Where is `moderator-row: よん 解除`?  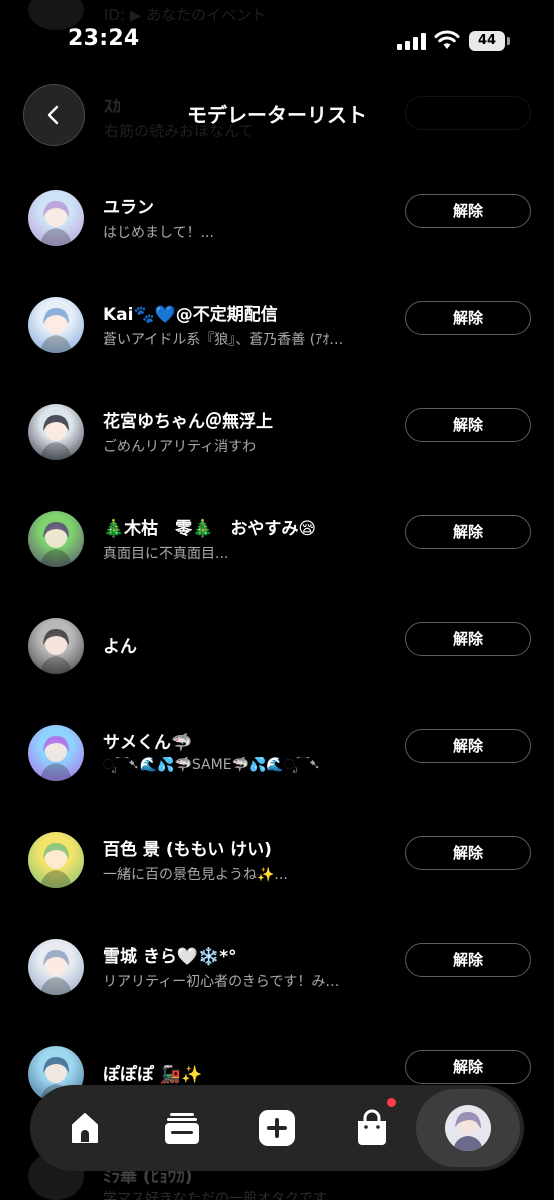
moderator-row: よん 解除 is located at coordinates (277, 658).